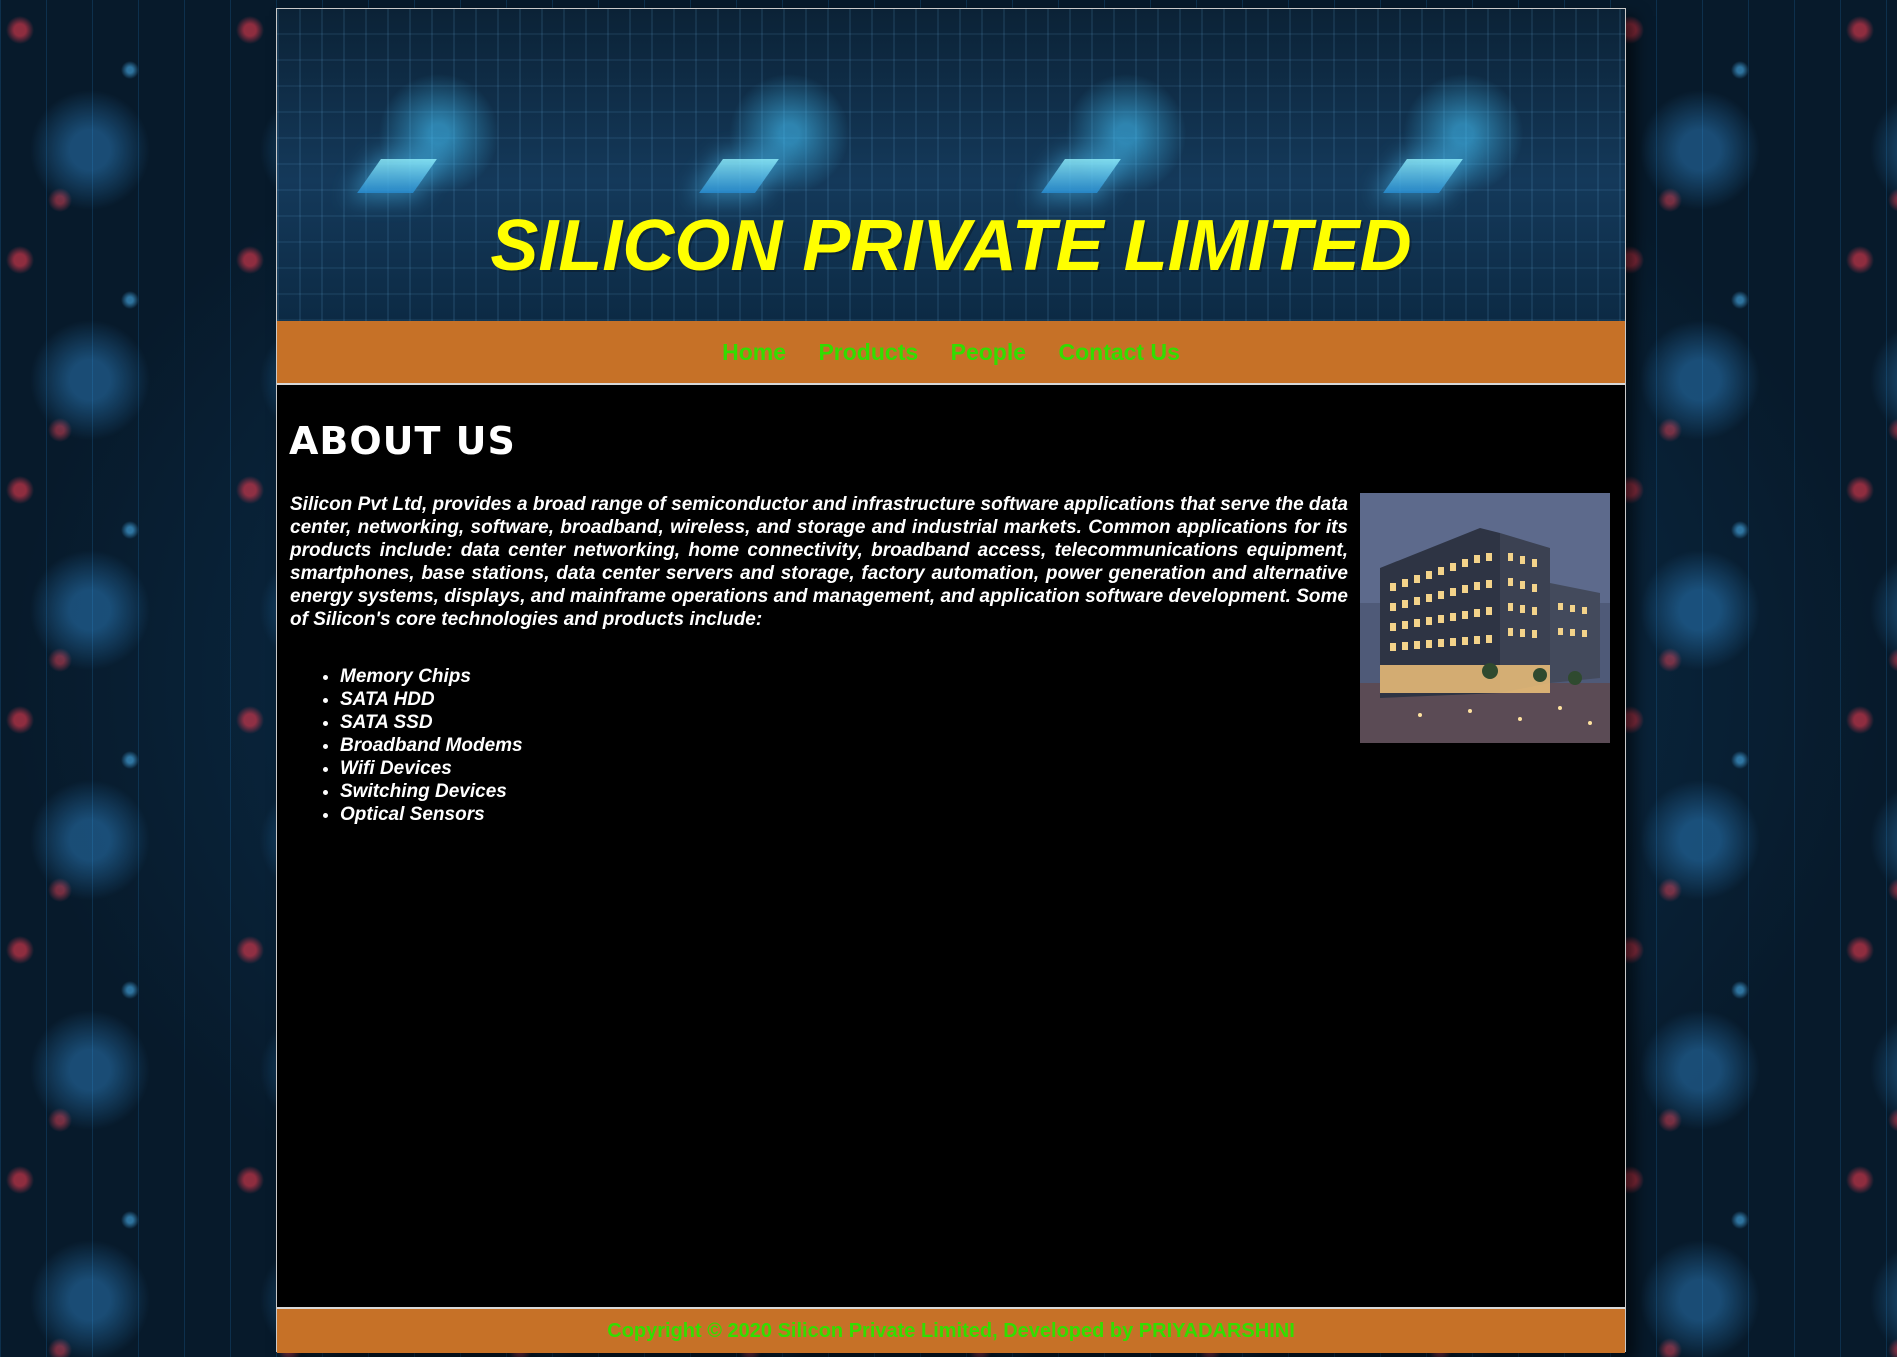 The image size is (1897, 1357). I want to click on nav-link-home: Home, so click(754, 352).